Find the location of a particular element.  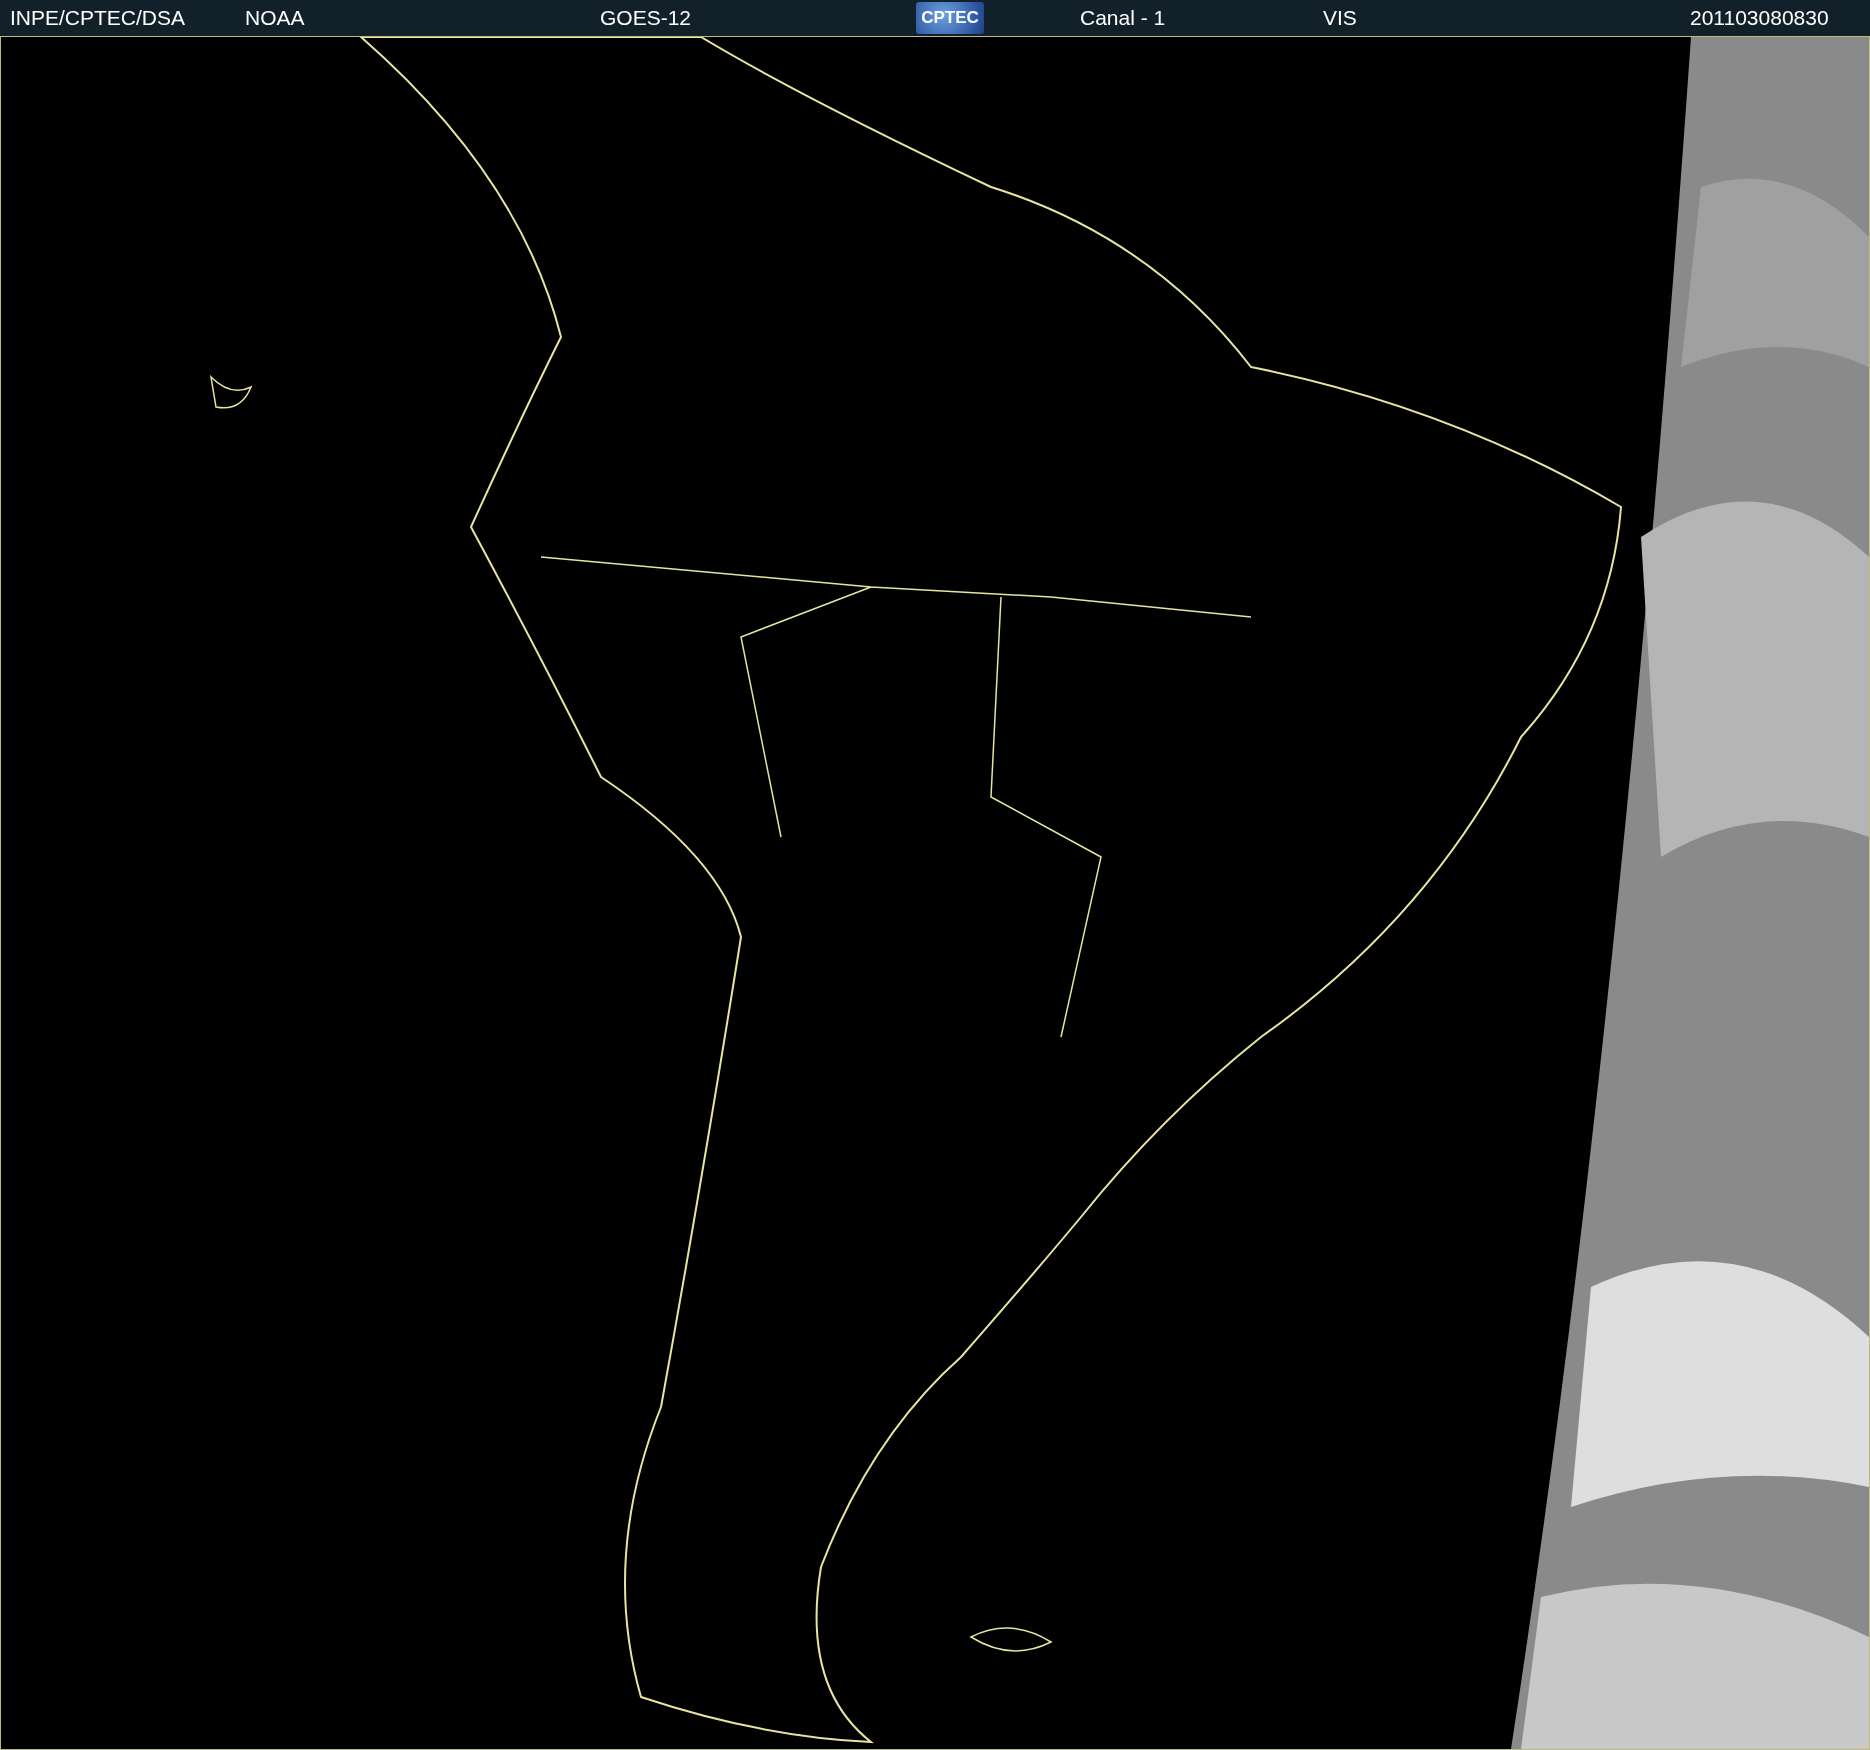

header-label: GOES-12 is located at coordinates (646, 18).